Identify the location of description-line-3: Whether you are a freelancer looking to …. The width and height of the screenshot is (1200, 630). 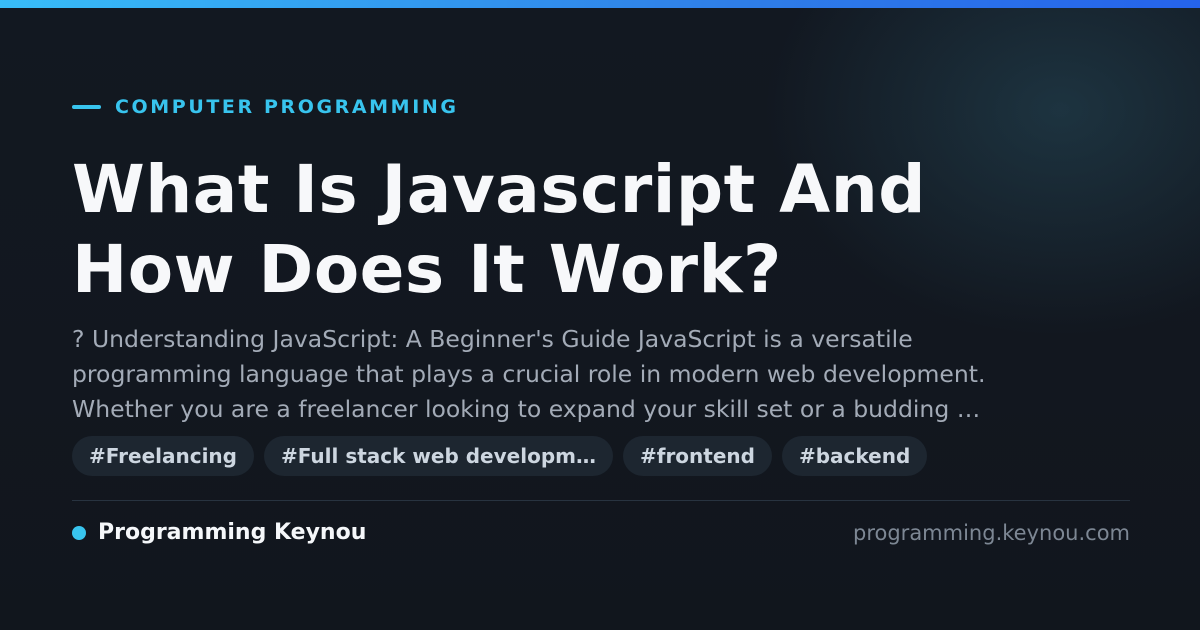
(526, 409).